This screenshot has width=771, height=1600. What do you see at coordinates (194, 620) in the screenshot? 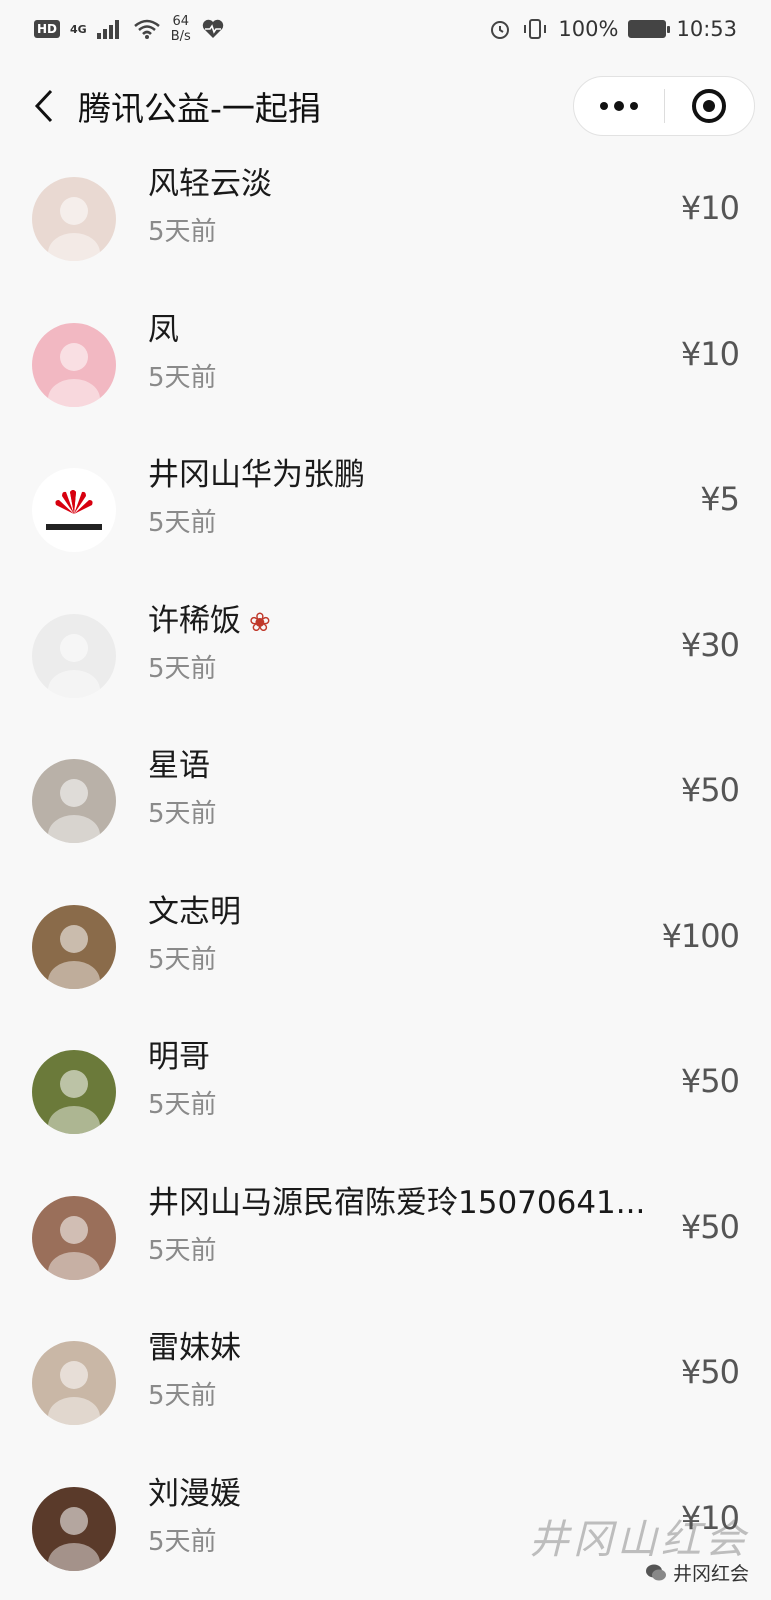
I see `donor-name-text: 许稀饭` at bounding box center [194, 620].